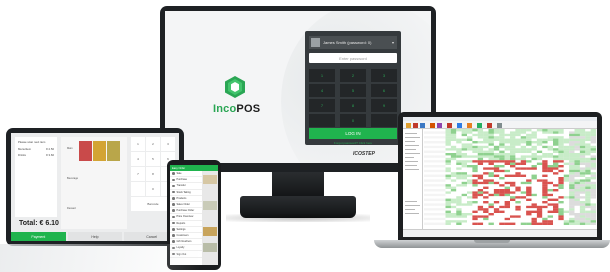 The width and height of the screenshot is (610, 272). I want to click on print-icon, so click(489, 125).